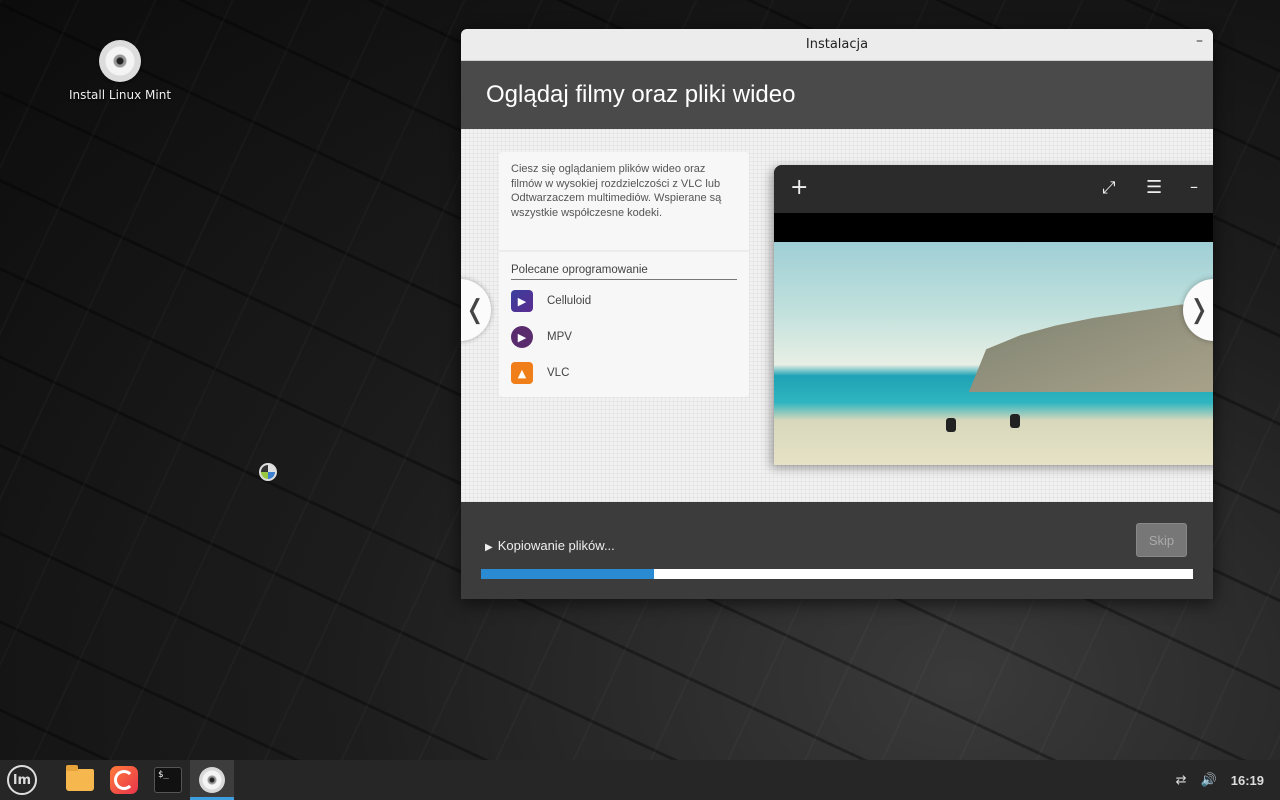 Image resolution: width=1280 pixels, height=800 pixels. I want to click on app-item-celluloid: ▶ Celluloid, so click(624, 301).